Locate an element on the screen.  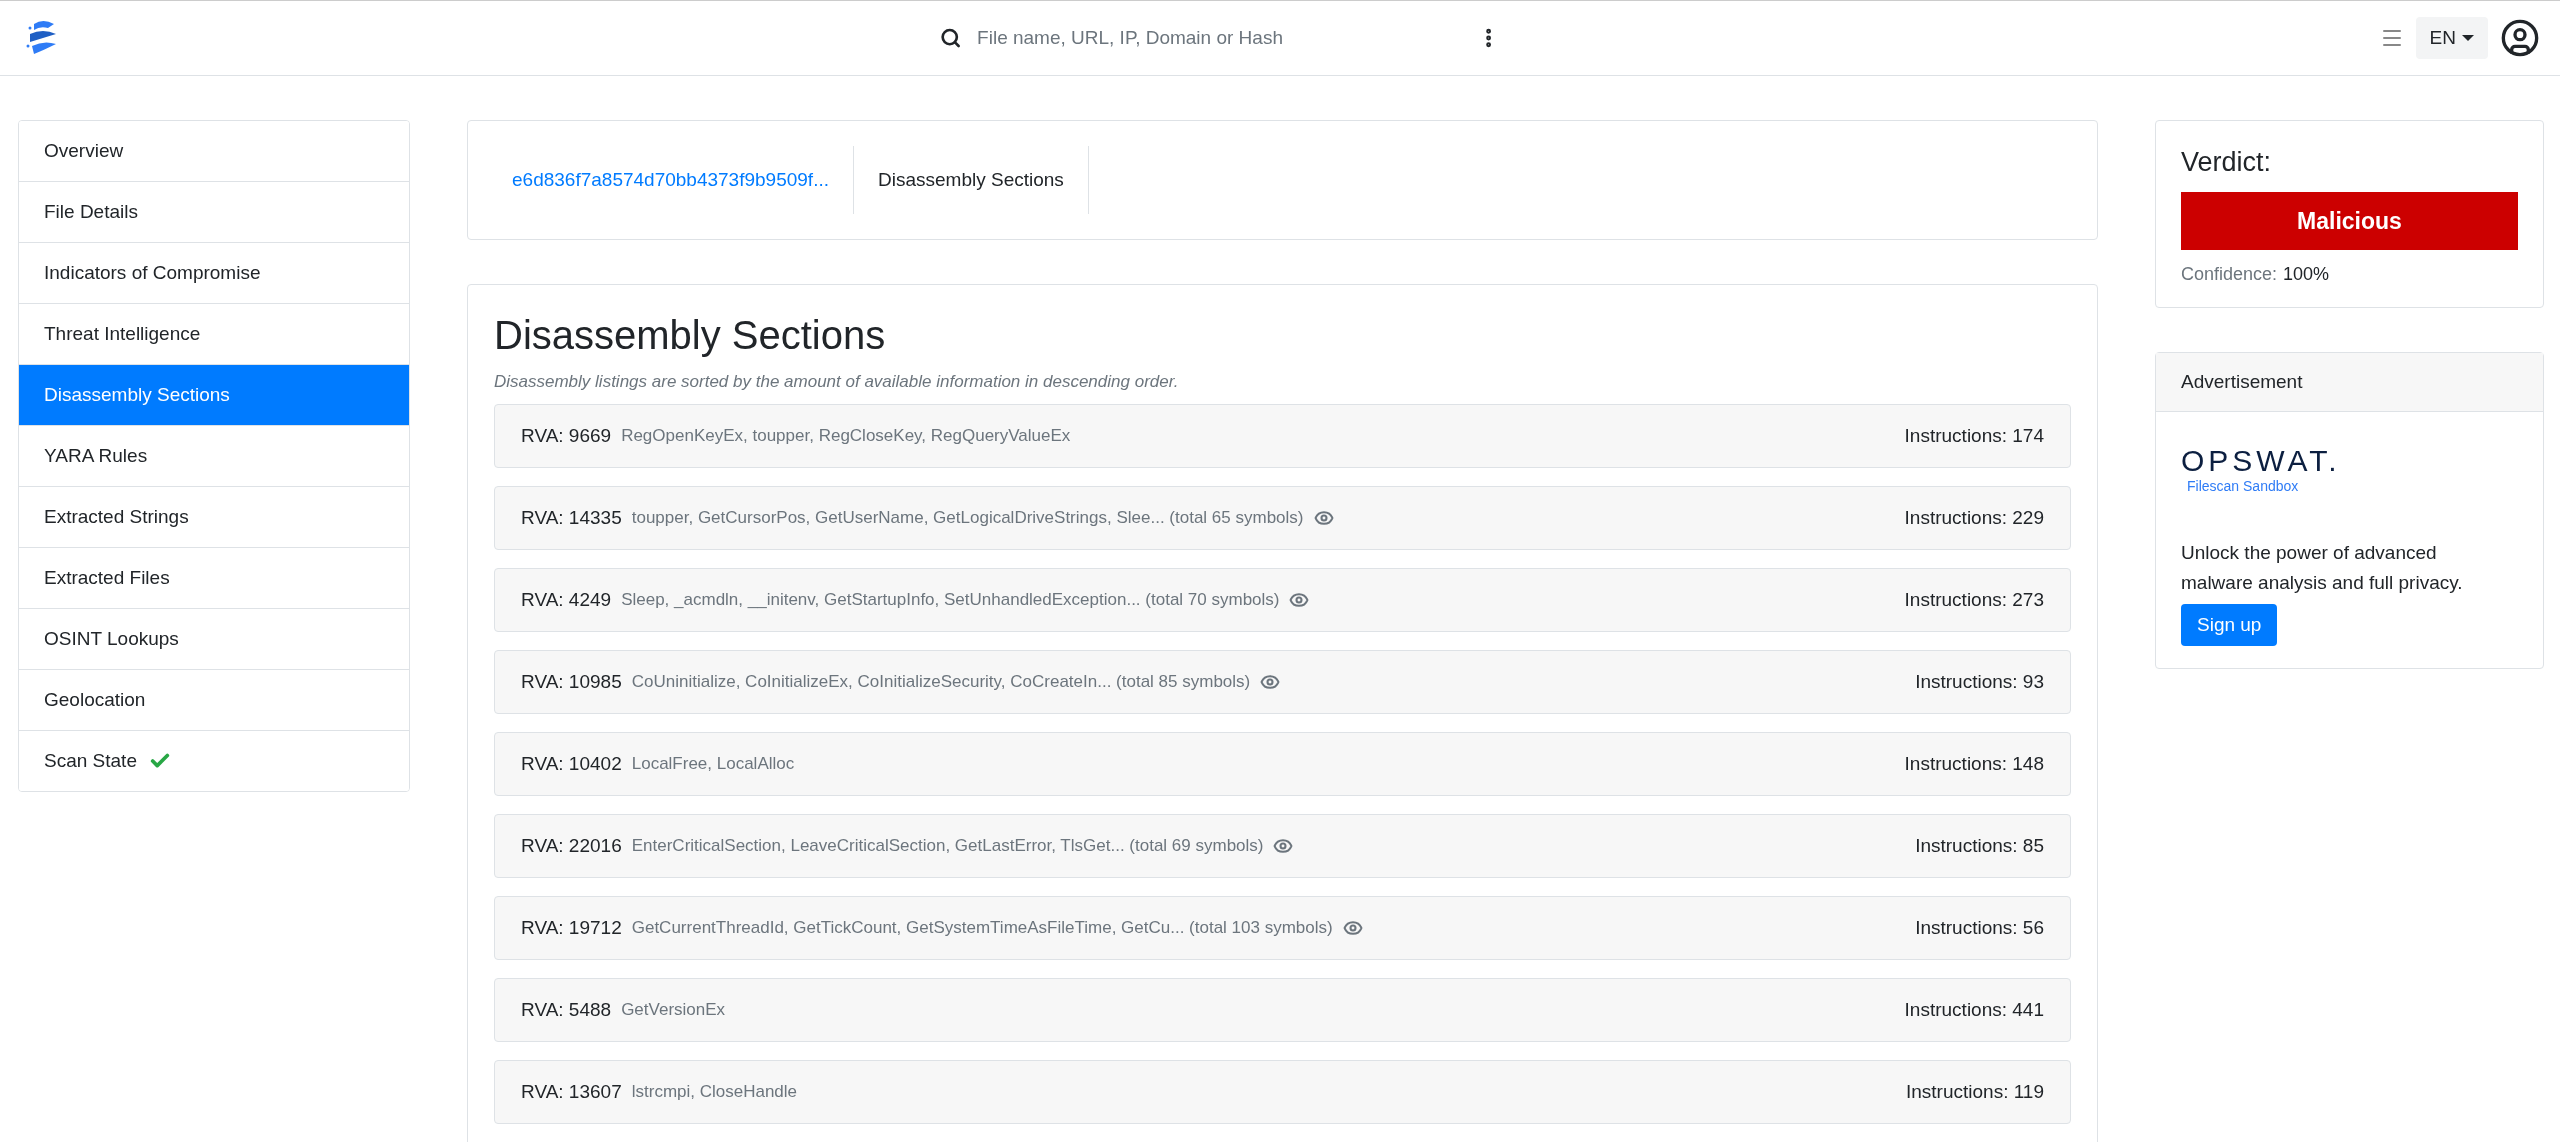
sign-up-button: Sign up is located at coordinates (2229, 625).